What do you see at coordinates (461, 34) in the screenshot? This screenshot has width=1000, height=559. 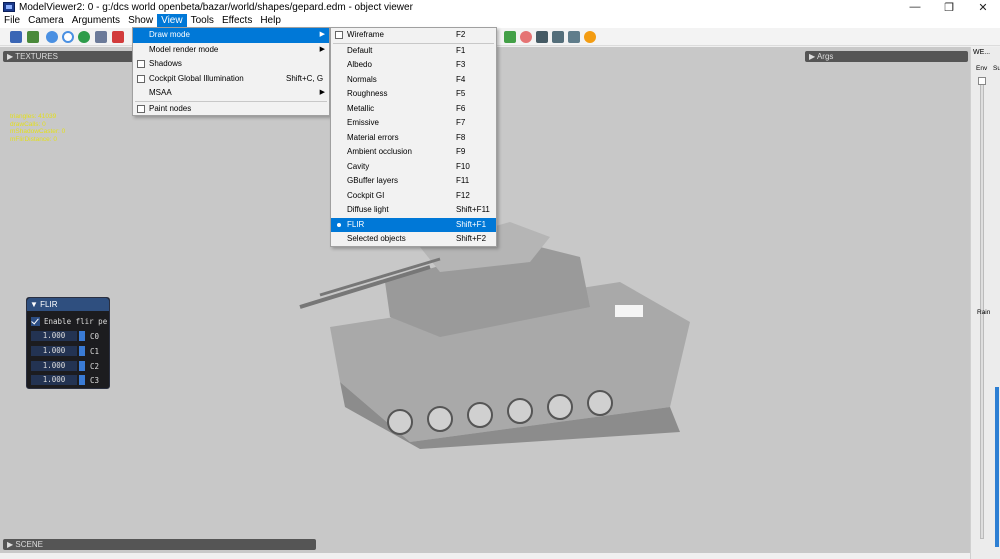 I see `menu-item-shortcut: F2` at bounding box center [461, 34].